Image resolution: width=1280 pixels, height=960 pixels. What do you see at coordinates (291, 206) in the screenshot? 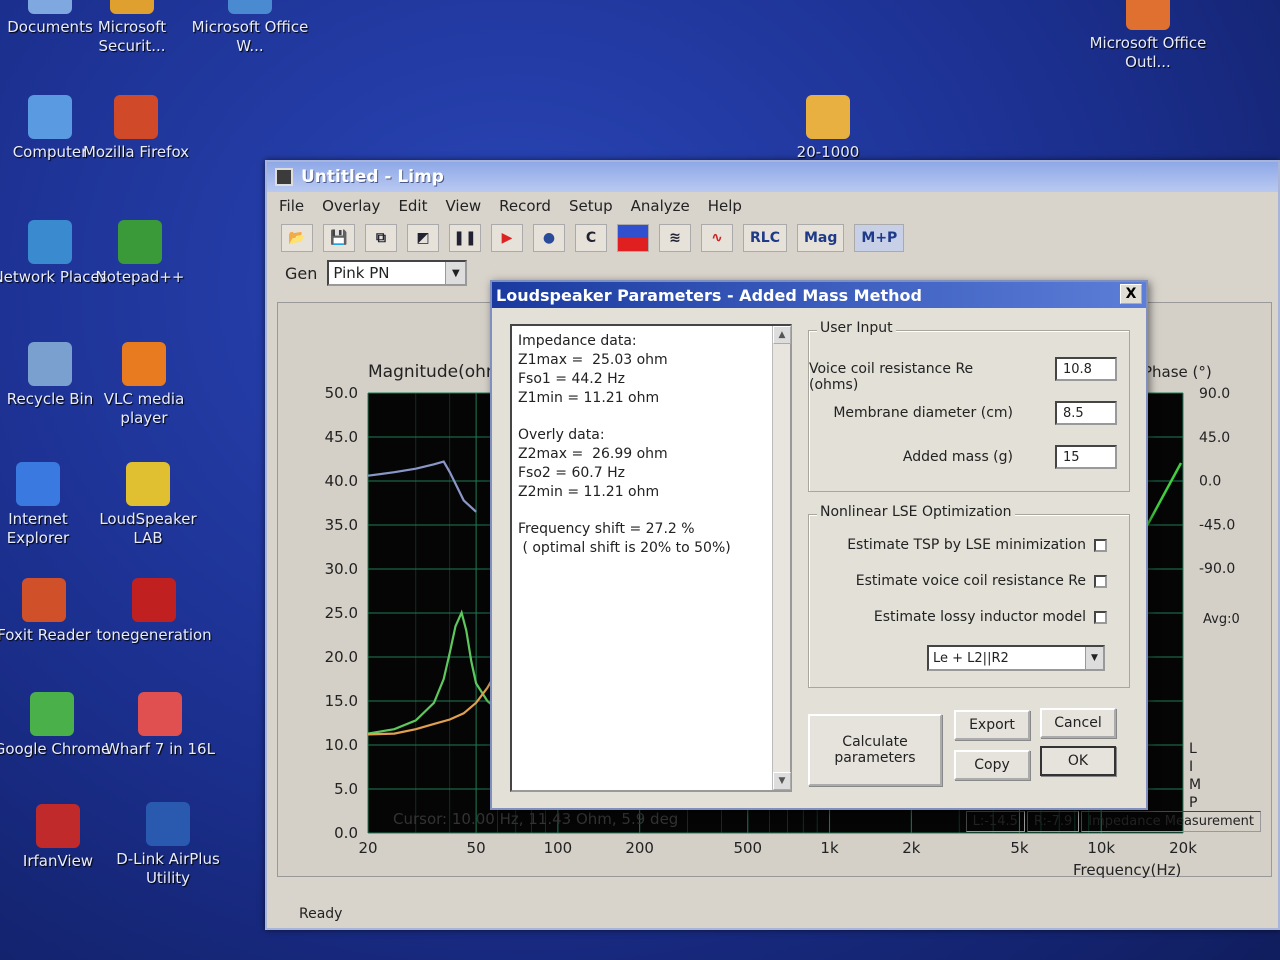
I see `menu-file: File` at bounding box center [291, 206].